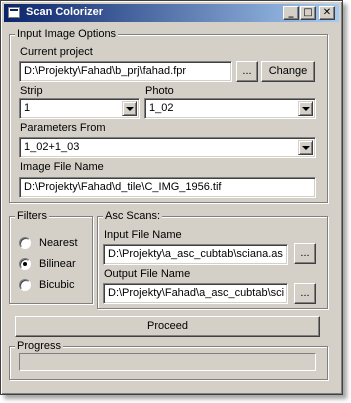 The image size is (351, 403). I want to click on image-file-name-field: D:\Projekty\Fahad\d_tile\C_IMG_1956.tif, so click(167, 187).